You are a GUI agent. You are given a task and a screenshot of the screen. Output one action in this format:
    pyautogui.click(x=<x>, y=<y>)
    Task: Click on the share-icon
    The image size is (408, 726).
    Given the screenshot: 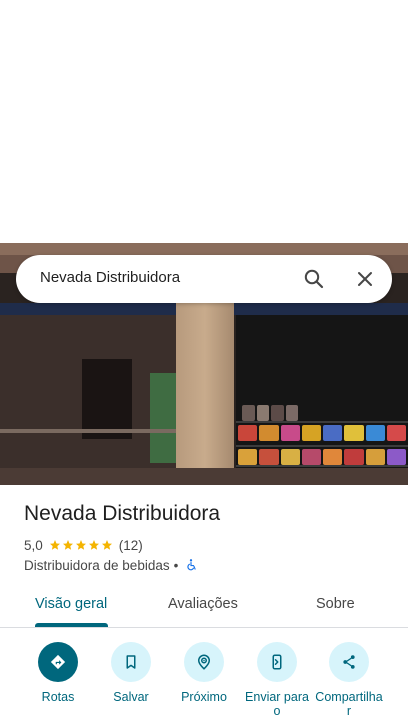 What is the action you would take?
    pyautogui.click(x=349, y=662)
    